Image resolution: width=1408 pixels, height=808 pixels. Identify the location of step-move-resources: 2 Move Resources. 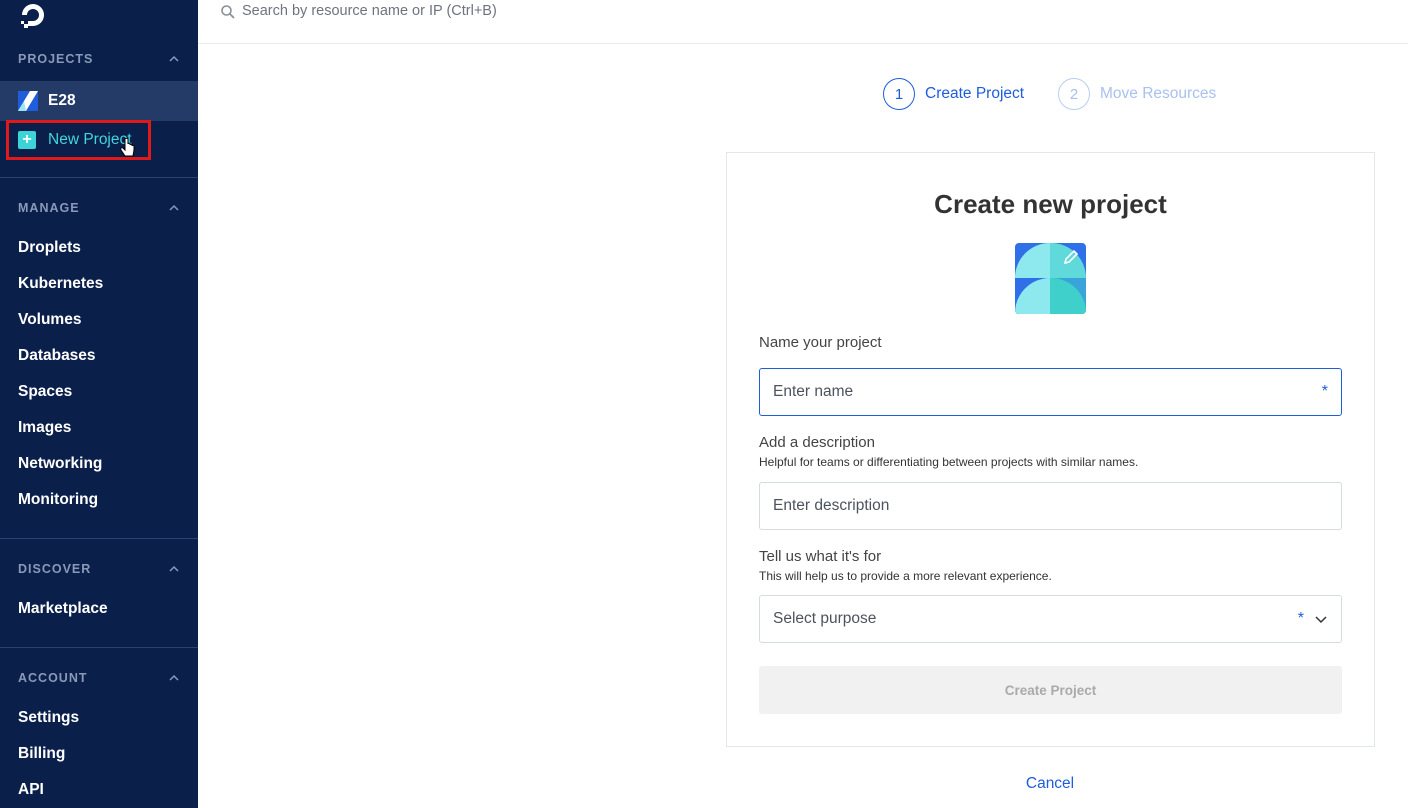
(1137, 94).